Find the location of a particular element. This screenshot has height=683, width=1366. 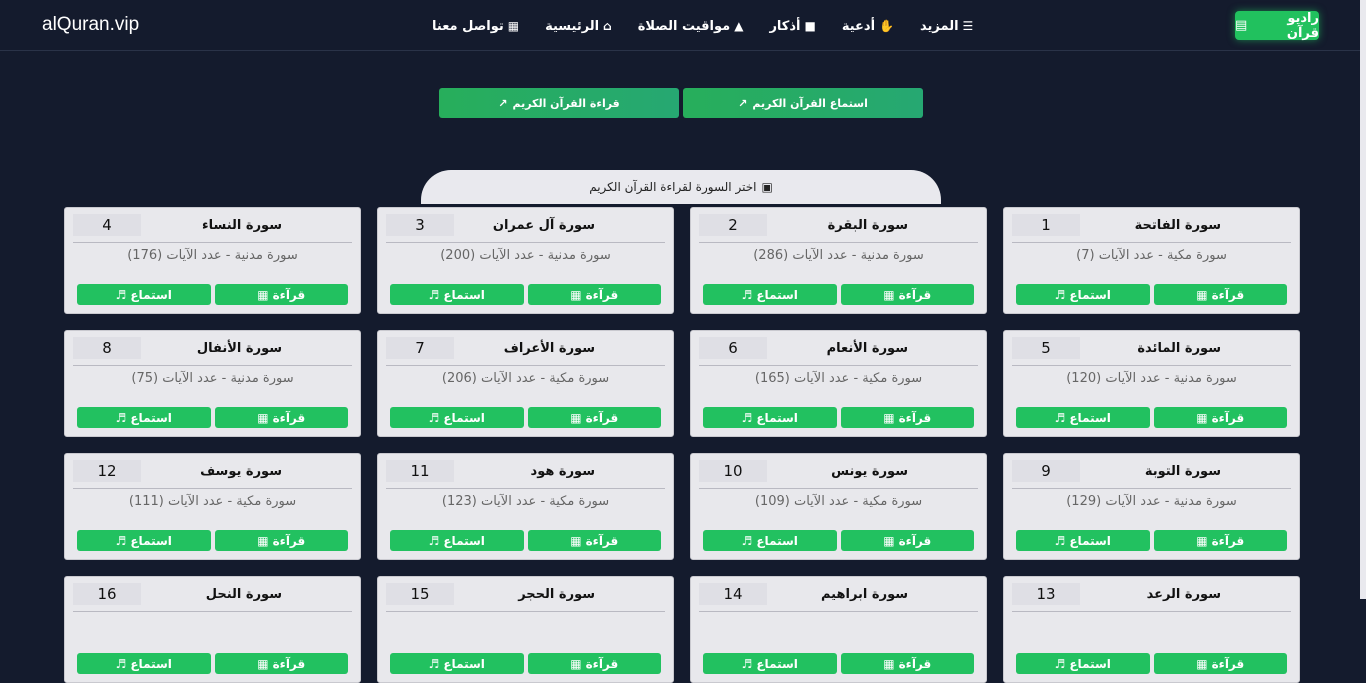

surah-card: سورة الحجر 15 قرآءة ▦ استماع ♬ is located at coordinates (525, 629).